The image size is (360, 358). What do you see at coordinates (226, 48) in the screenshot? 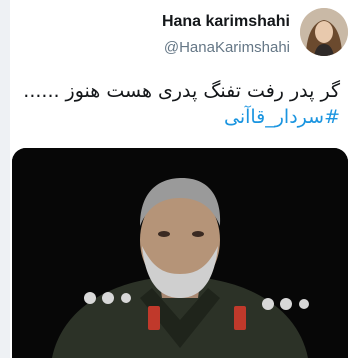
I see `author-handle: @HanaKarimshahi` at bounding box center [226, 48].